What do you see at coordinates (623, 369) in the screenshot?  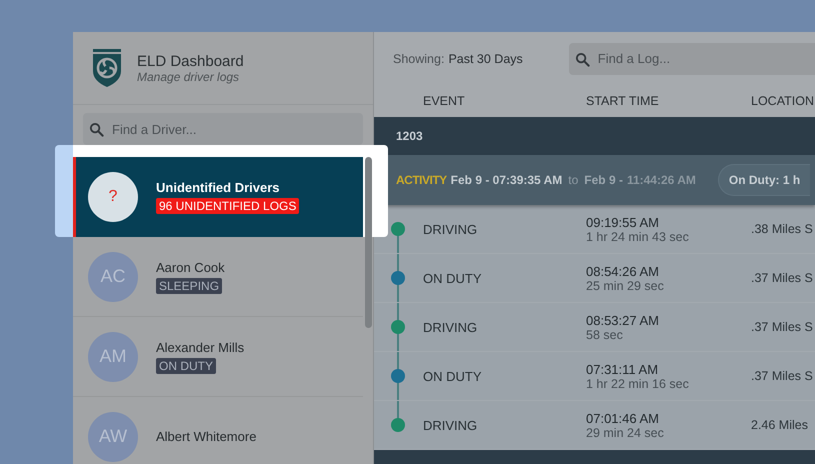 I see `start-time: 07:31:11 AM` at bounding box center [623, 369].